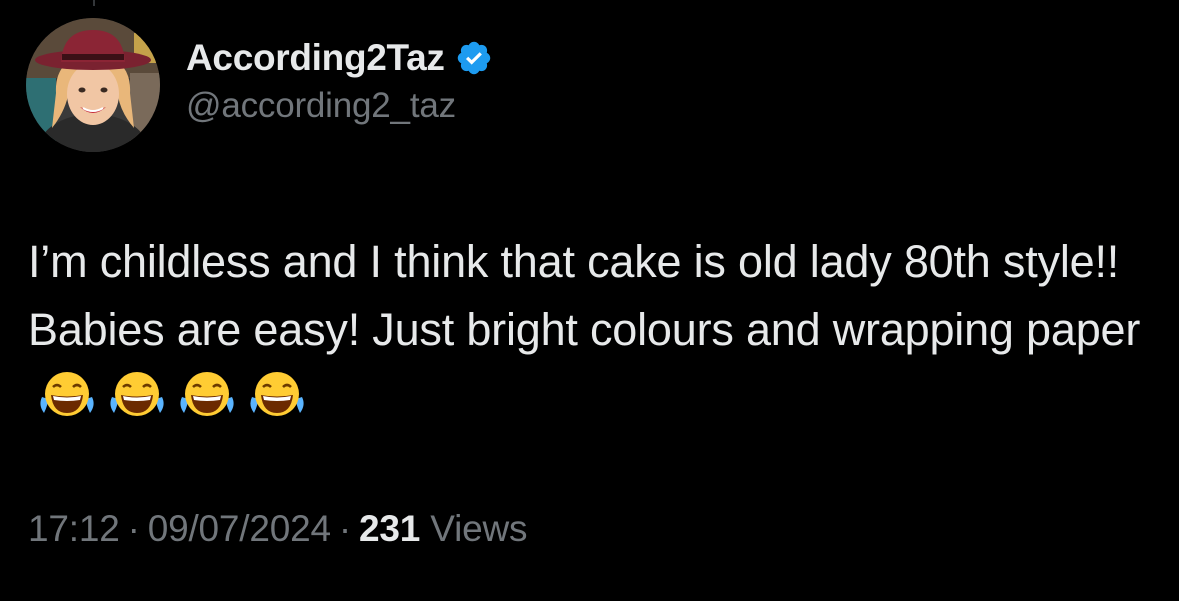  What do you see at coordinates (315, 58) in the screenshot?
I see `display-name: According2Taz` at bounding box center [315, 58].